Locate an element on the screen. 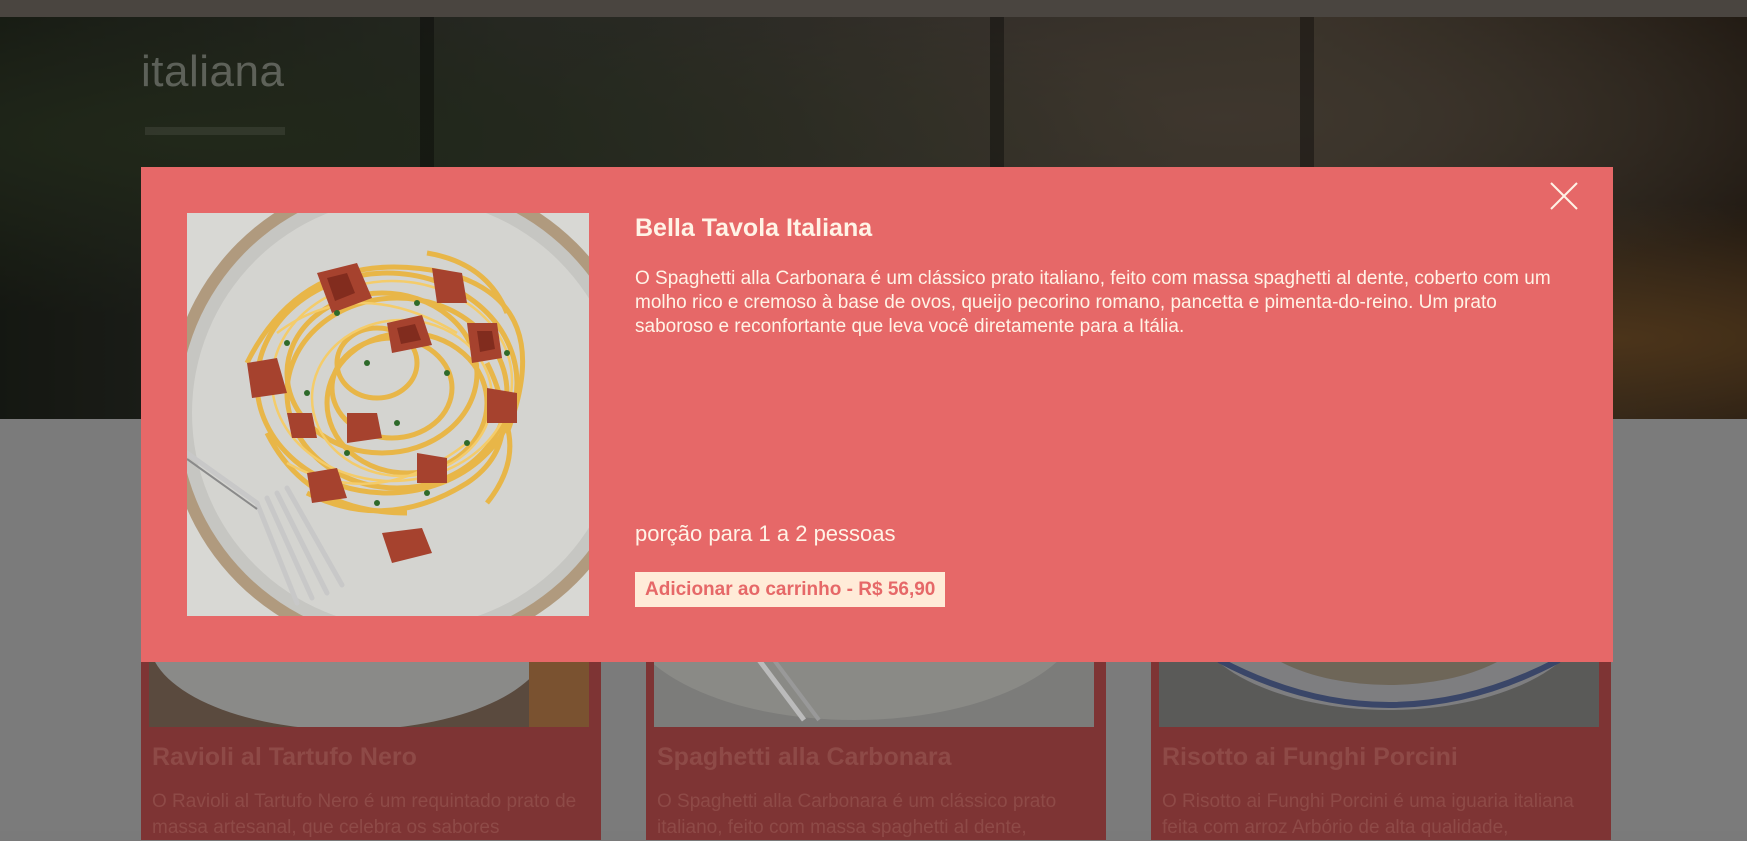 The height and width of the screenshot is (841, 1747). card-title: Spaghetti alla Carbonara is located at coordinates (804, 757).